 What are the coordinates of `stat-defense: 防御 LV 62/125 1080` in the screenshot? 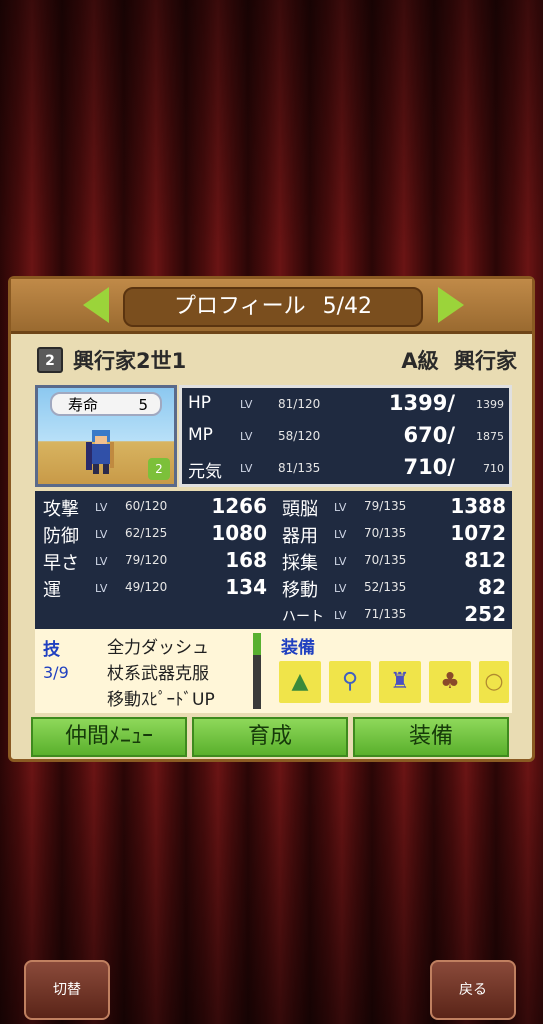 It's located at (154, 533).